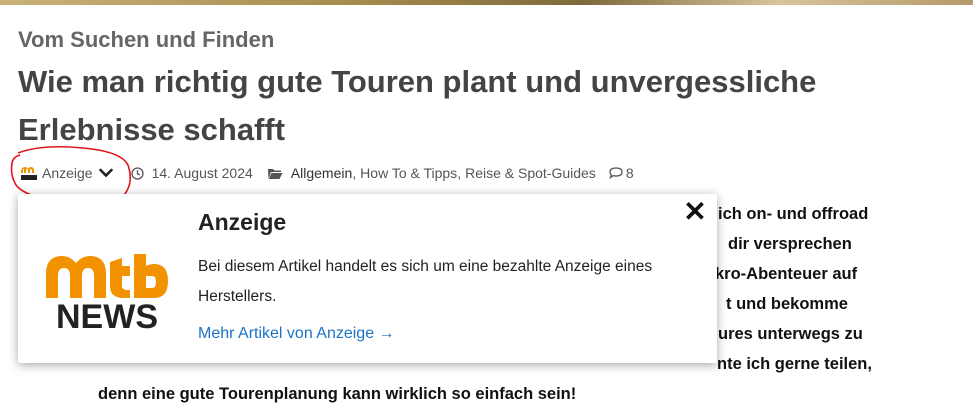 This screenshot has width=973, height=409. What do you see at coordinates (630, 173) in the screenshot?
I see `comment-count: 8` at bounding box center [630, 173].